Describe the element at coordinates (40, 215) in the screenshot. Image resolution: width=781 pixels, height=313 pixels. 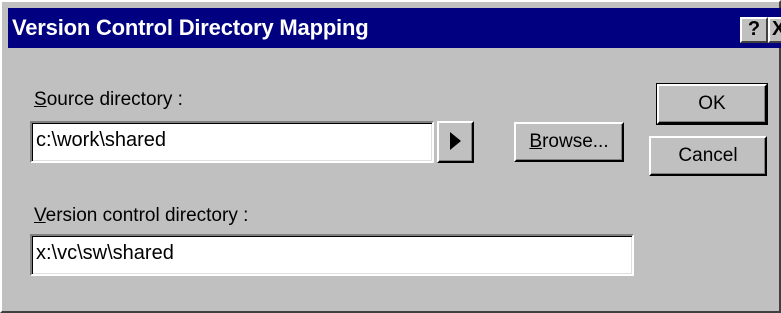
I see `version-control-accel: V` at that location.